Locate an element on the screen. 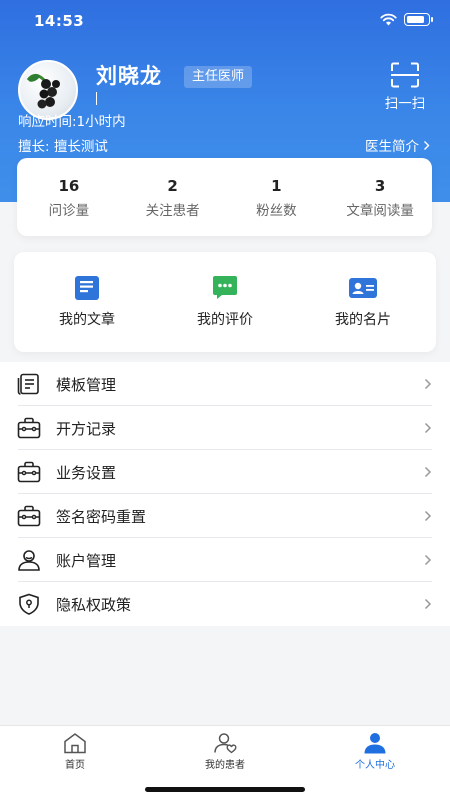 This screenshot has height=800, width=450. status-icons is located at coordinates (406, 19).